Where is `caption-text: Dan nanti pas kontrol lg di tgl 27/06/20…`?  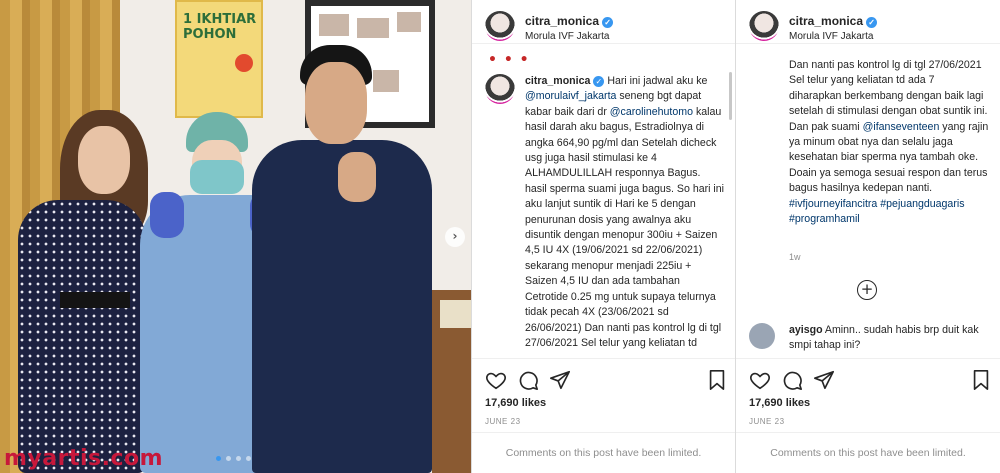 caption-text: Dan nanti pas kontrol lg di tgl 27/06/20… is located at coordinates (889, 142).